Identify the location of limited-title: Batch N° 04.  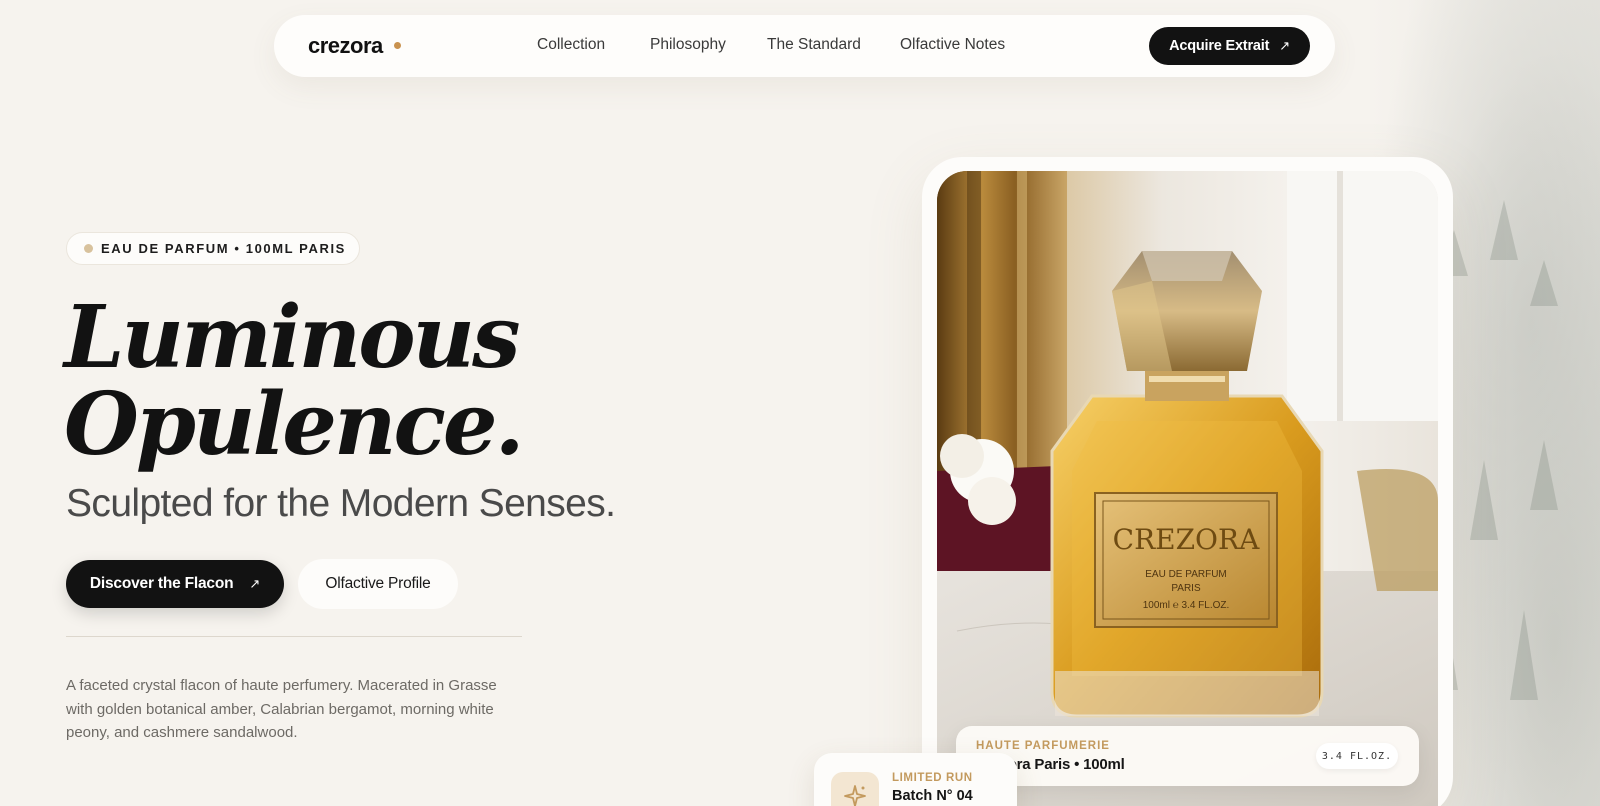
(932, 796).